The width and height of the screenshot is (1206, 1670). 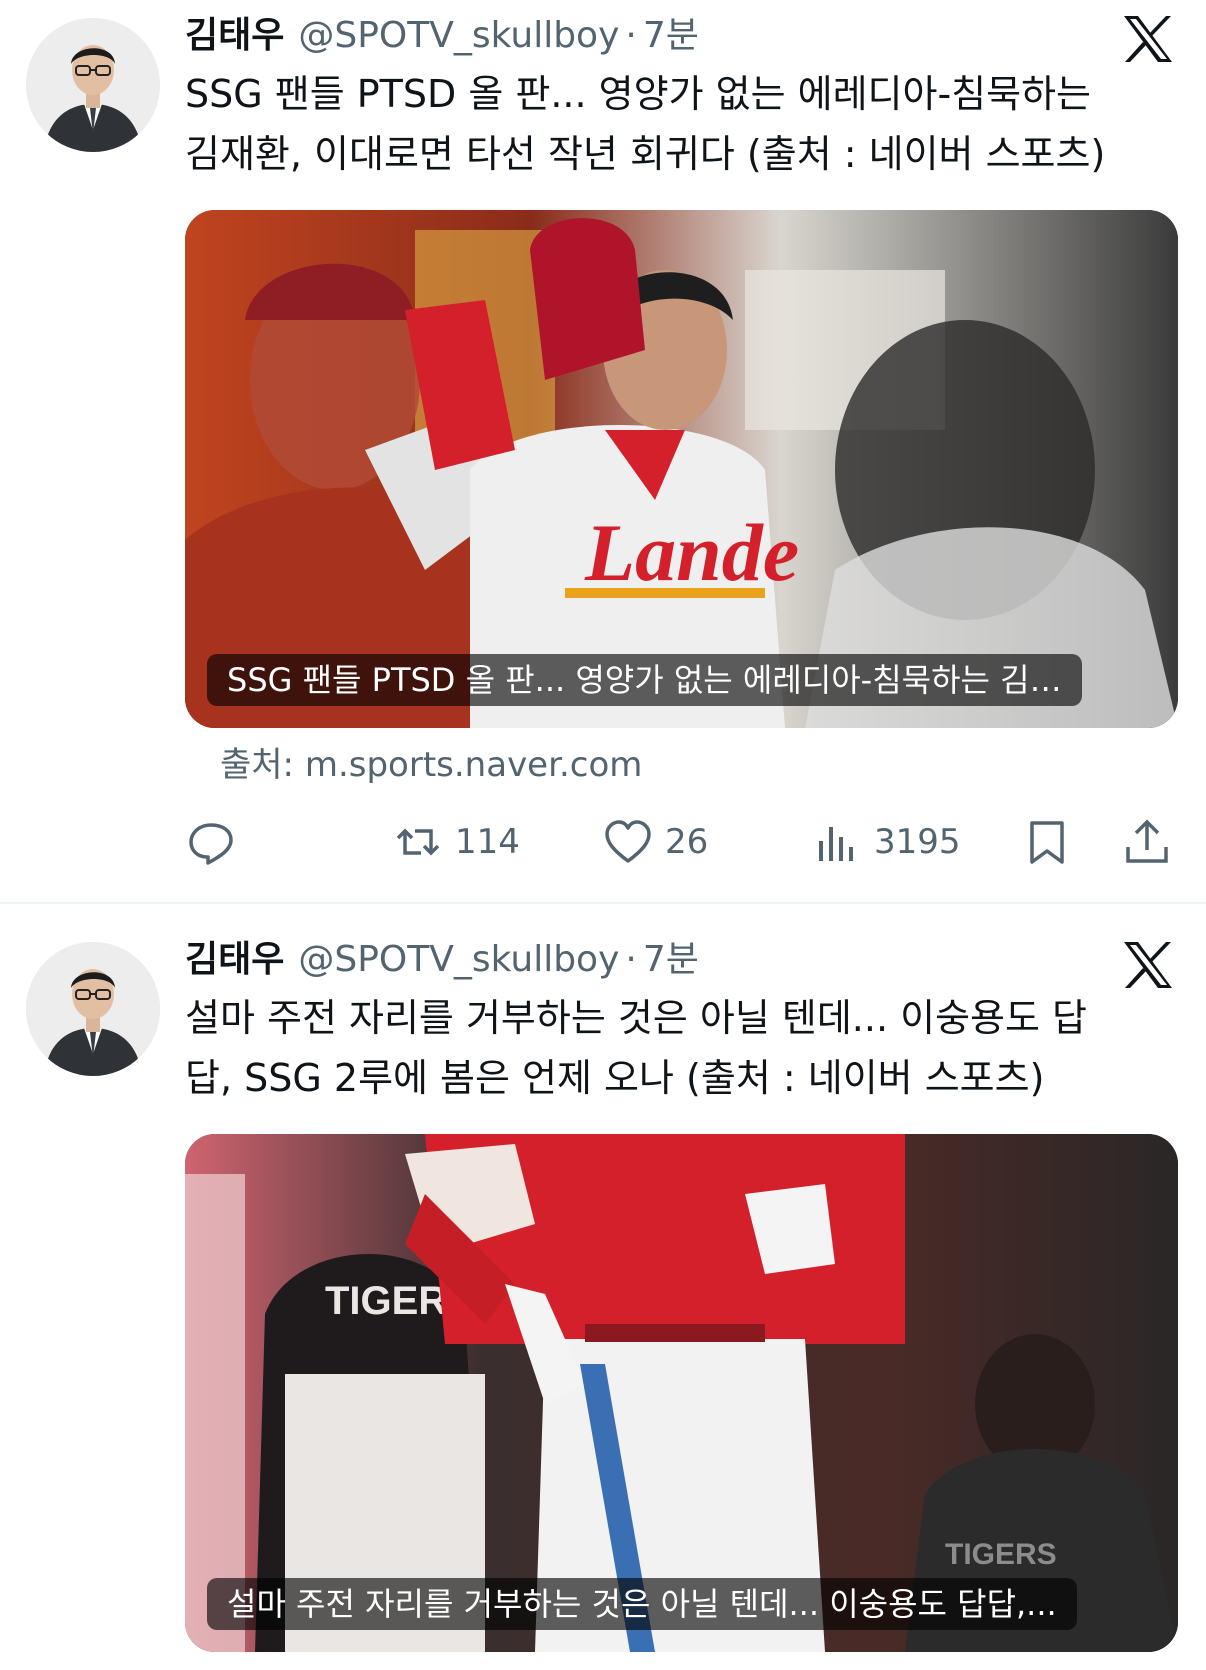 What do you see at coordinates (655, 842) in the screenshot?
I see `like-button: 26` at bounding box center [655, 842].